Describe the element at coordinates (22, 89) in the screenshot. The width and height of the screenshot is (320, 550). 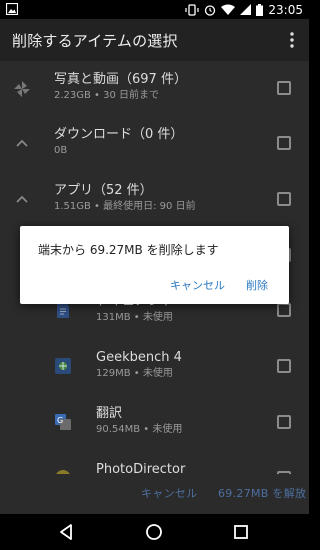
I see `pinwheel-icon` at that location.